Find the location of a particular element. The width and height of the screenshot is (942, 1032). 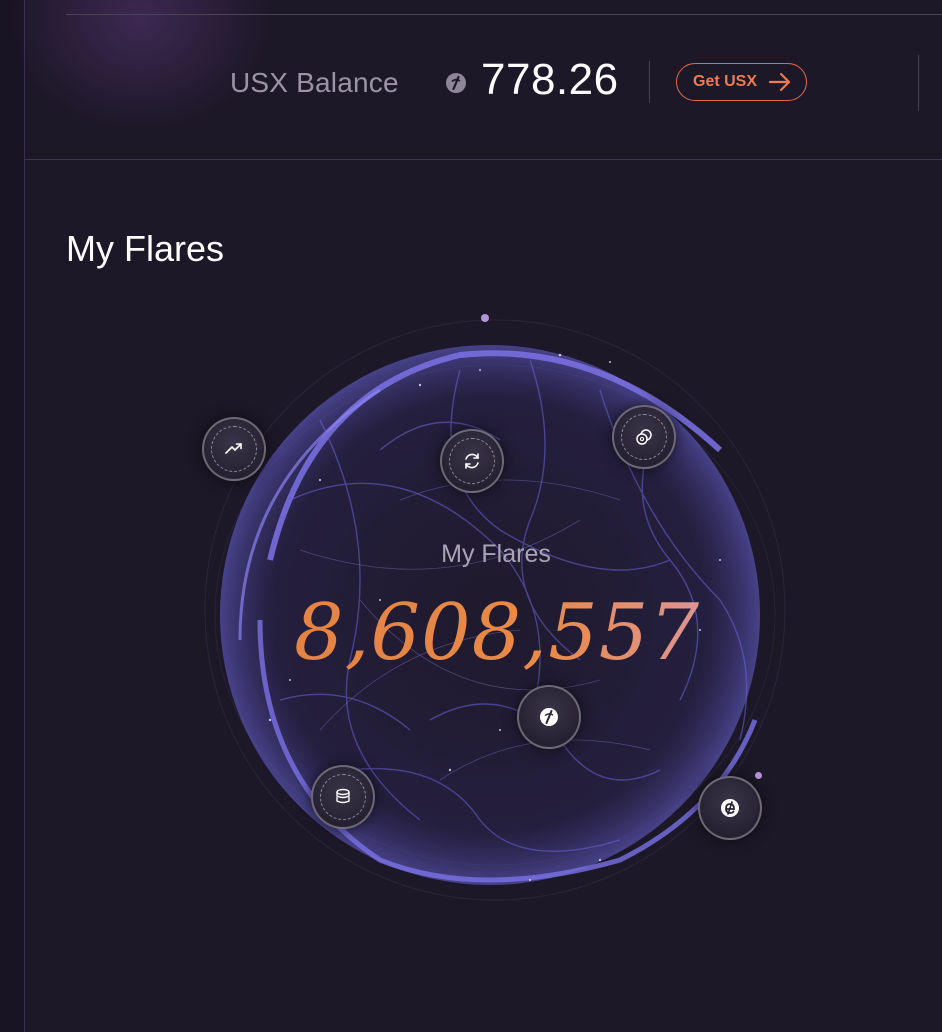

node-usx is located at coordinates (549, 717).